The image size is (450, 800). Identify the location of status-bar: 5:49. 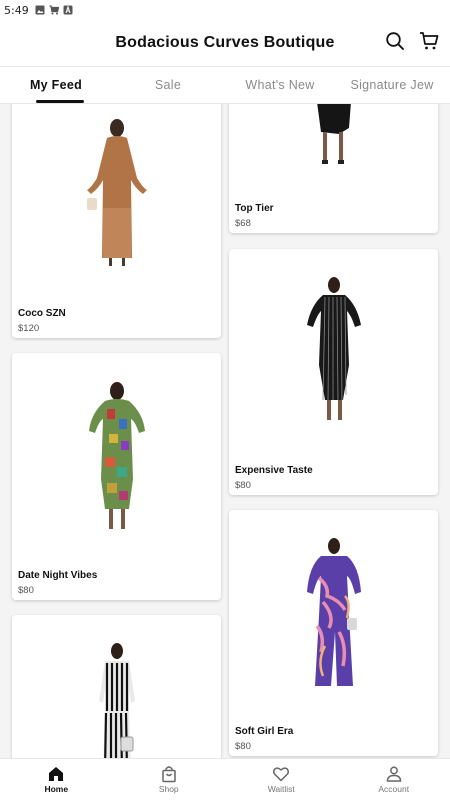
(225, 10).